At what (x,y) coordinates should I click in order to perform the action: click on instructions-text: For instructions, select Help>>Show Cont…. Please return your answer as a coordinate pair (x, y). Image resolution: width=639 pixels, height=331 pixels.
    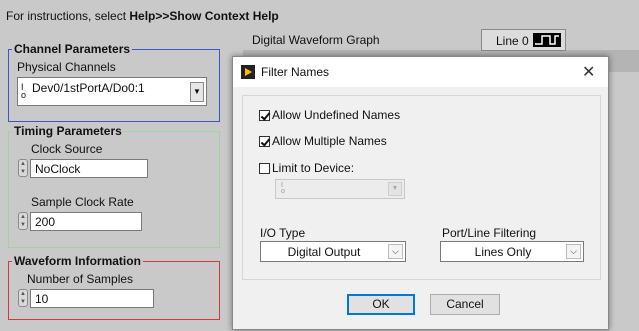
    Looking at the image, I should click on (142, 16).